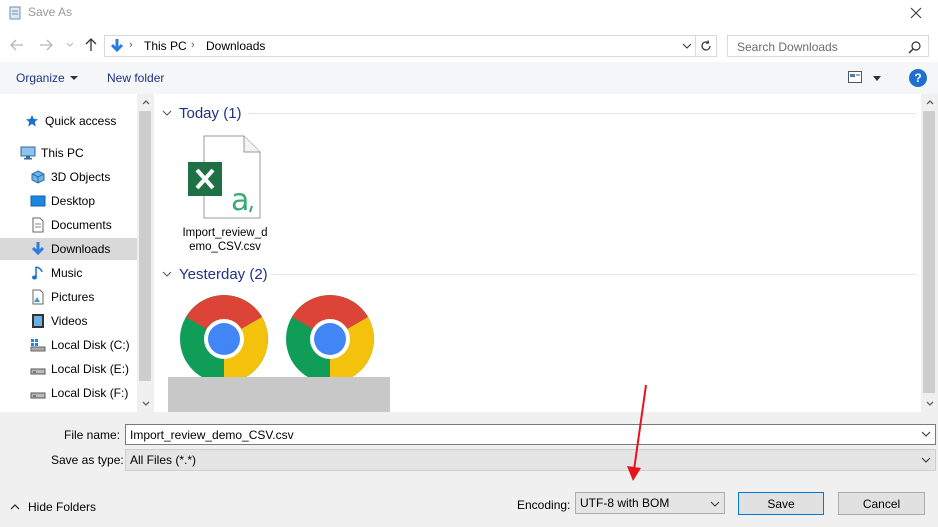 The image size is (938, 527). I want to click on encoding-select: UTF-8 with BOM, so click(650, 503).